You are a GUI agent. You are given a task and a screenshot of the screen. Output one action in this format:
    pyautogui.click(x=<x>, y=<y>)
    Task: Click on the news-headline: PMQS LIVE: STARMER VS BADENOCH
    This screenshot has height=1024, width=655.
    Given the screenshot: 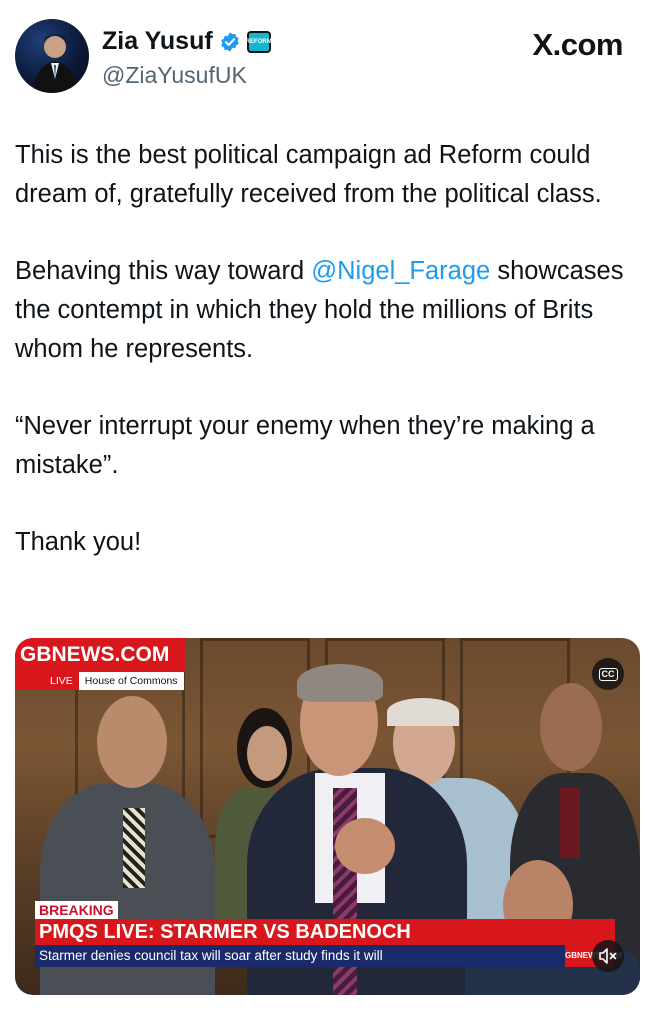 What is the action you would take?
    pyautogui.click(x=325, y=932)
    